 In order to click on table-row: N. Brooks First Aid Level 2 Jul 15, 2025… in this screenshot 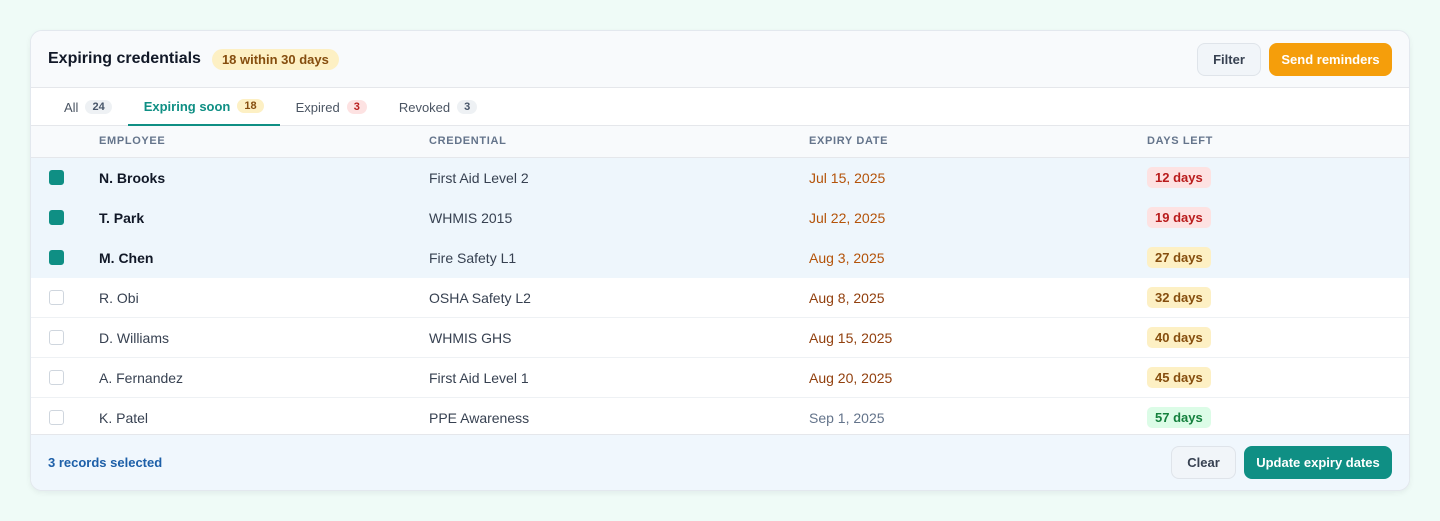, I will do `click(720, 178)`.